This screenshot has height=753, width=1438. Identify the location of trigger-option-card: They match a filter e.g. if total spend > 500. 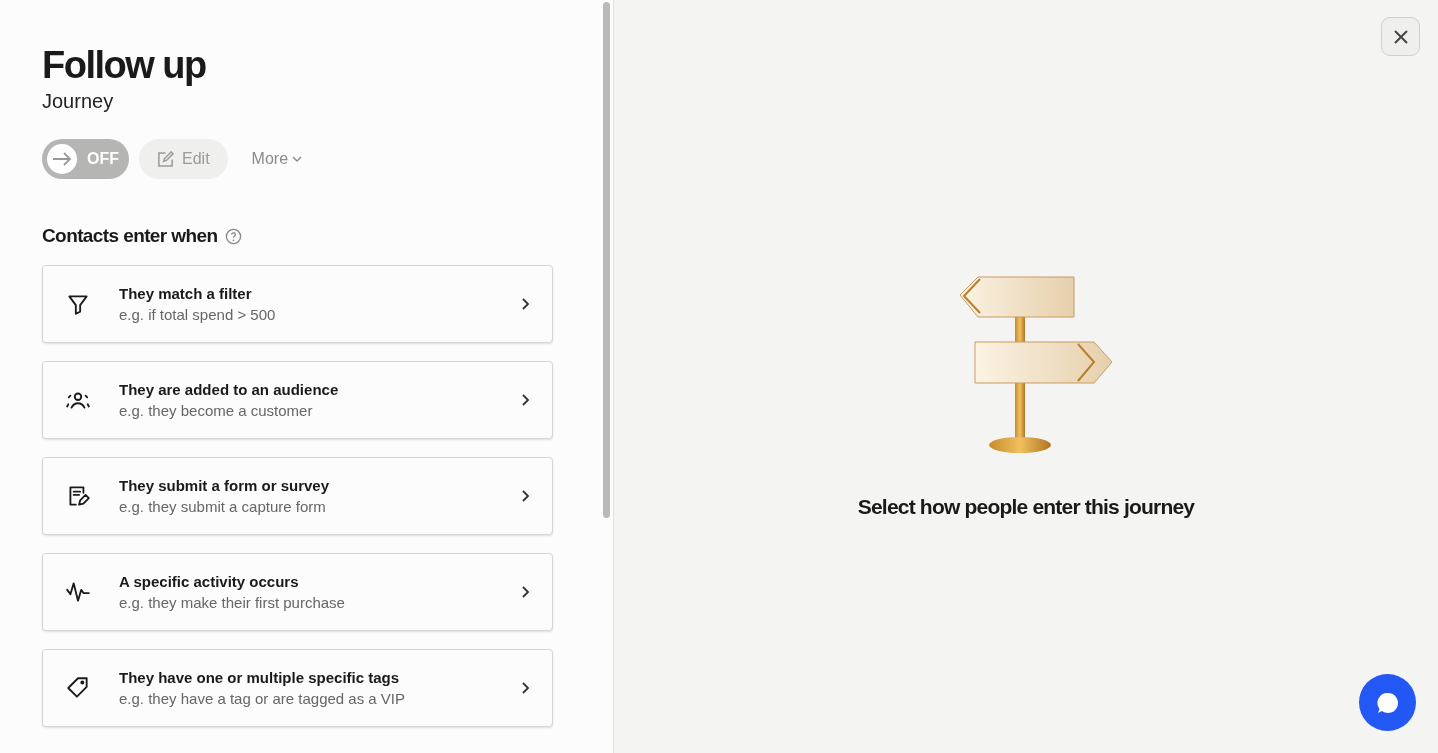
(297, 304).